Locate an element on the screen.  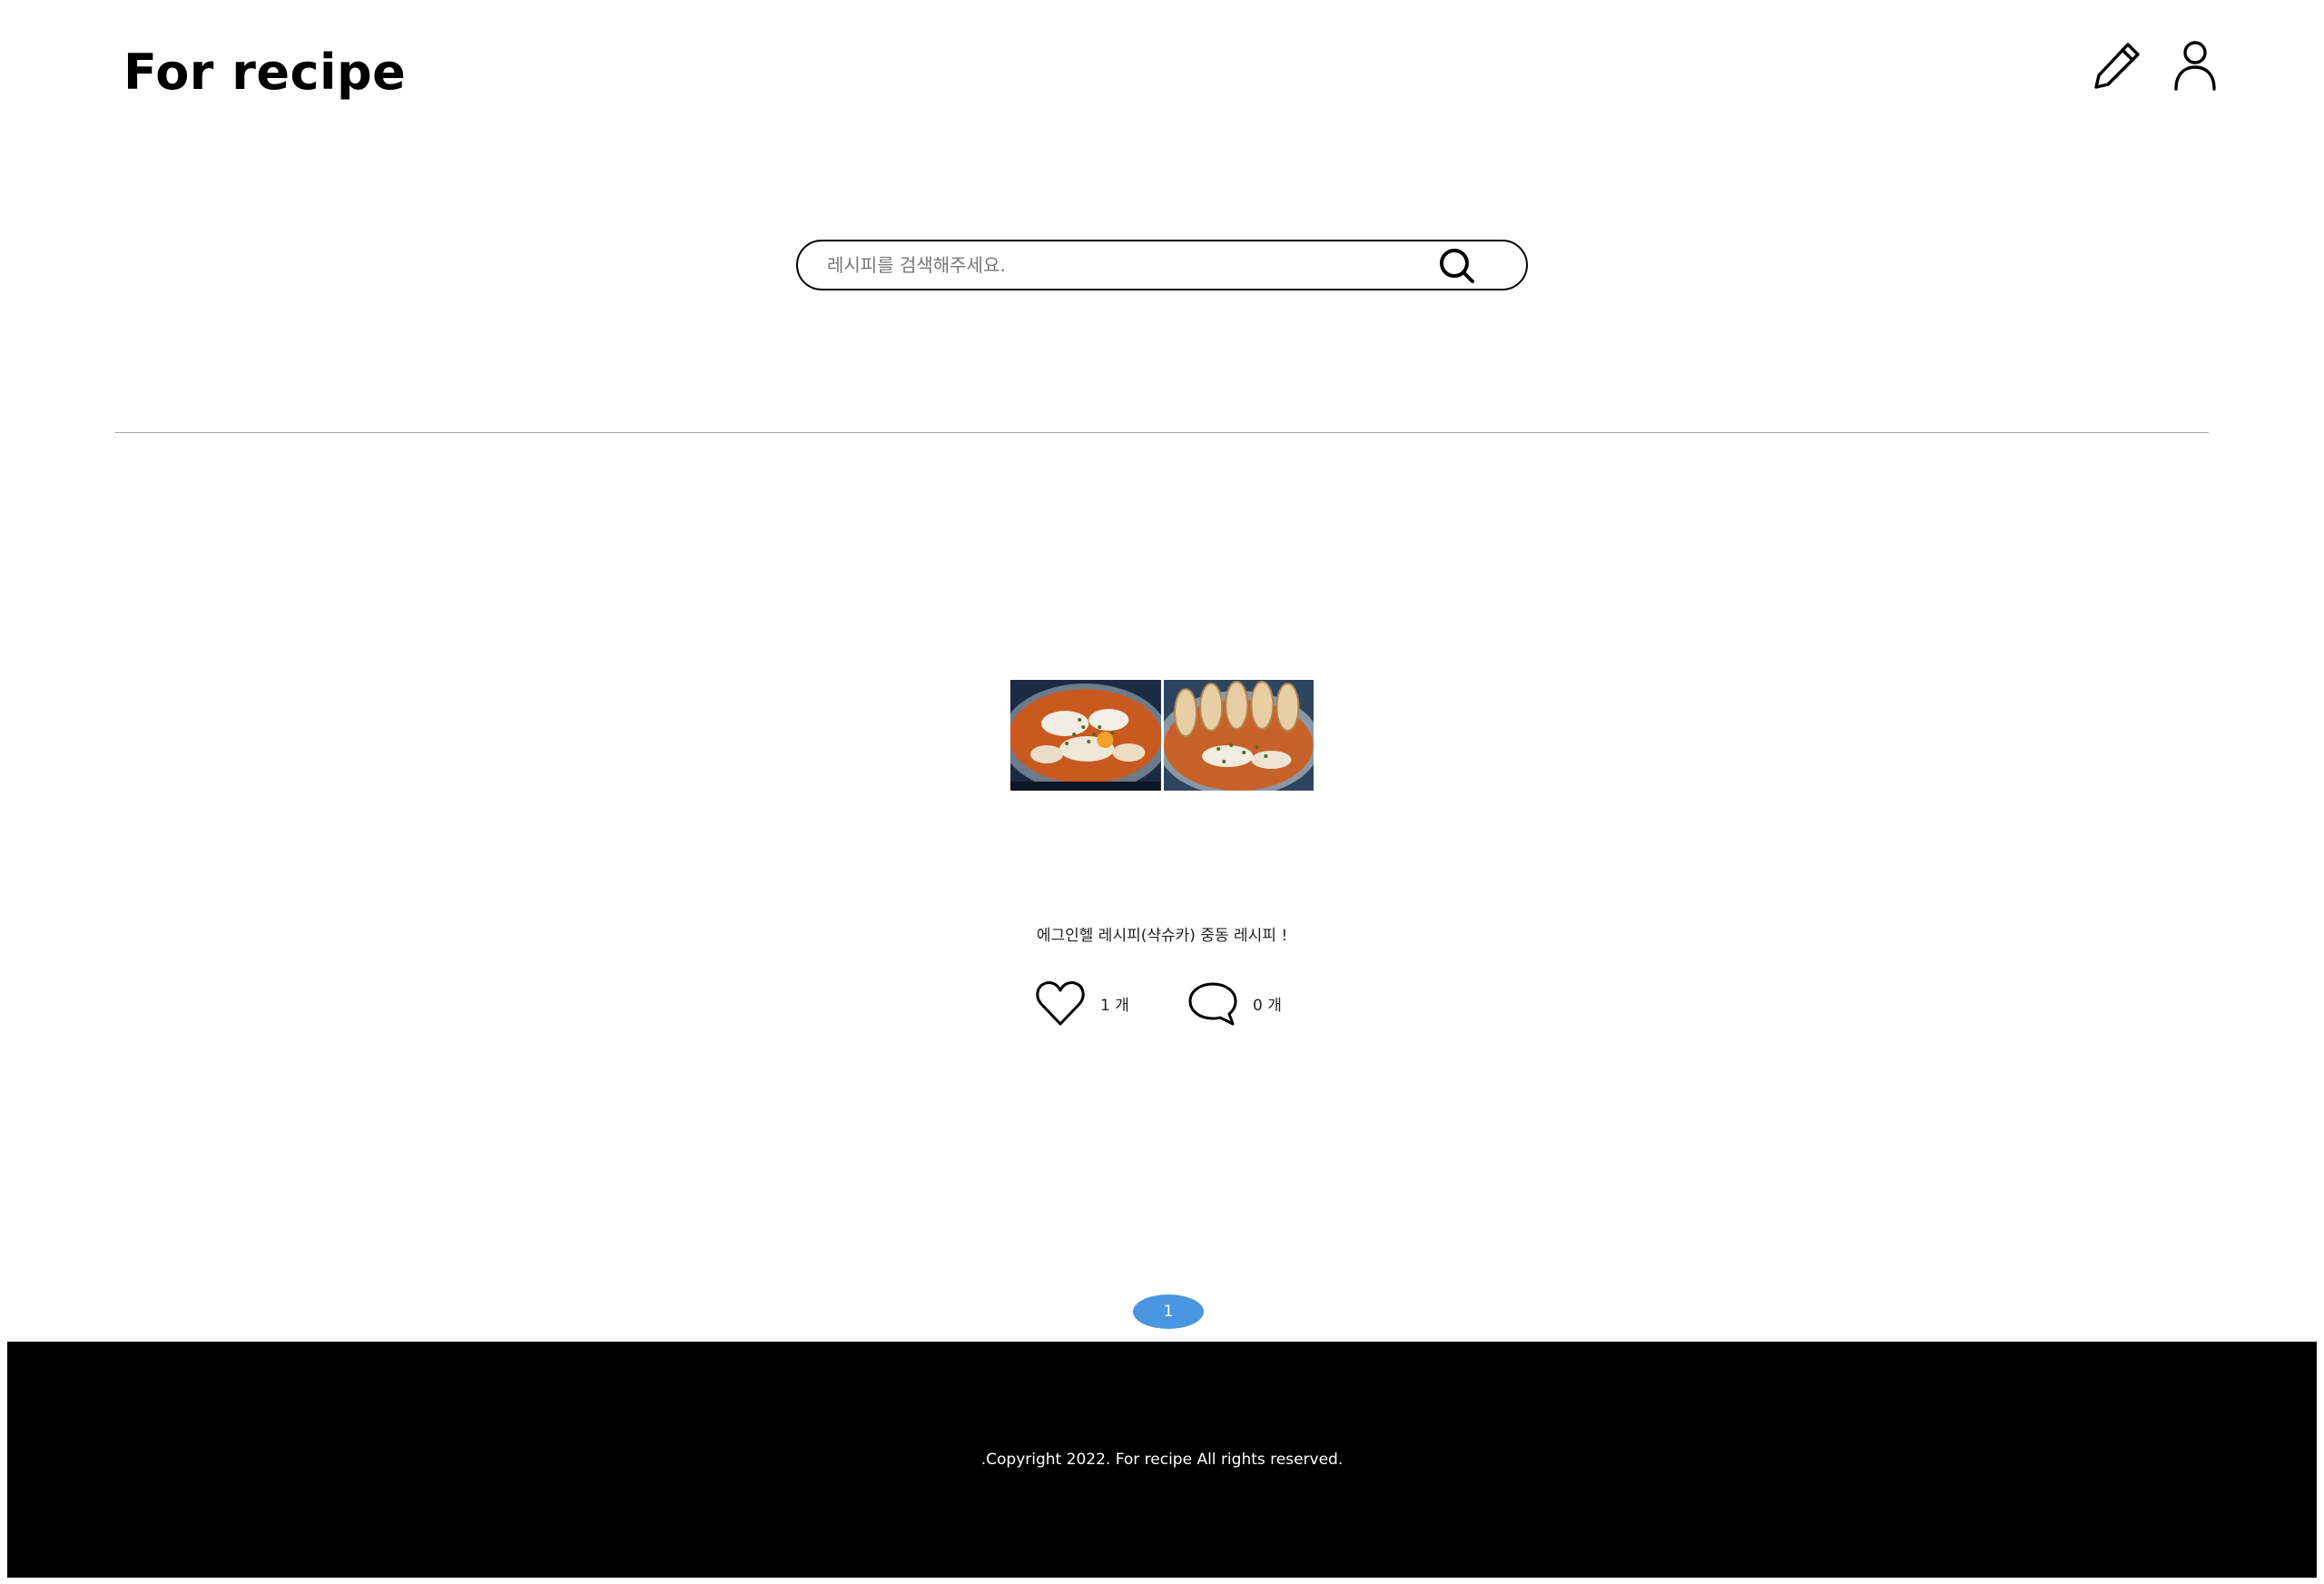
comment-count: 0 개 is located at coordinates (1267, 1005).